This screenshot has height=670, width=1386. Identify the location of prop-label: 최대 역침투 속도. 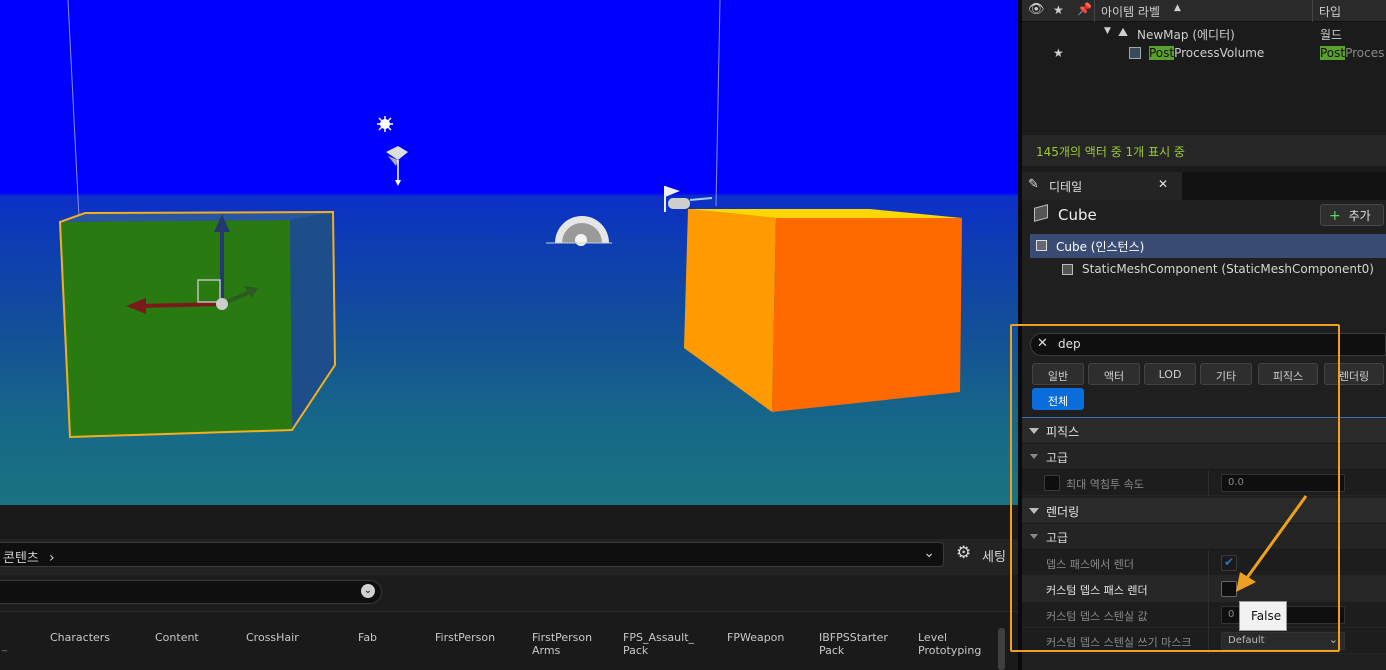
(1105, 484).